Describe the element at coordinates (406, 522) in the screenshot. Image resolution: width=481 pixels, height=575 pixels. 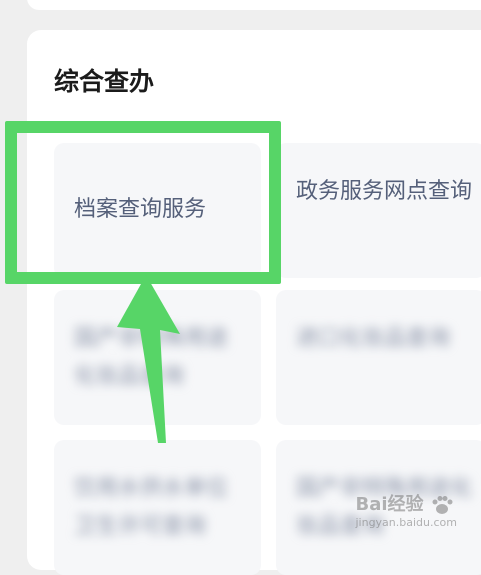
I see `watermark-url: jingyan.baidu.com` at that location.